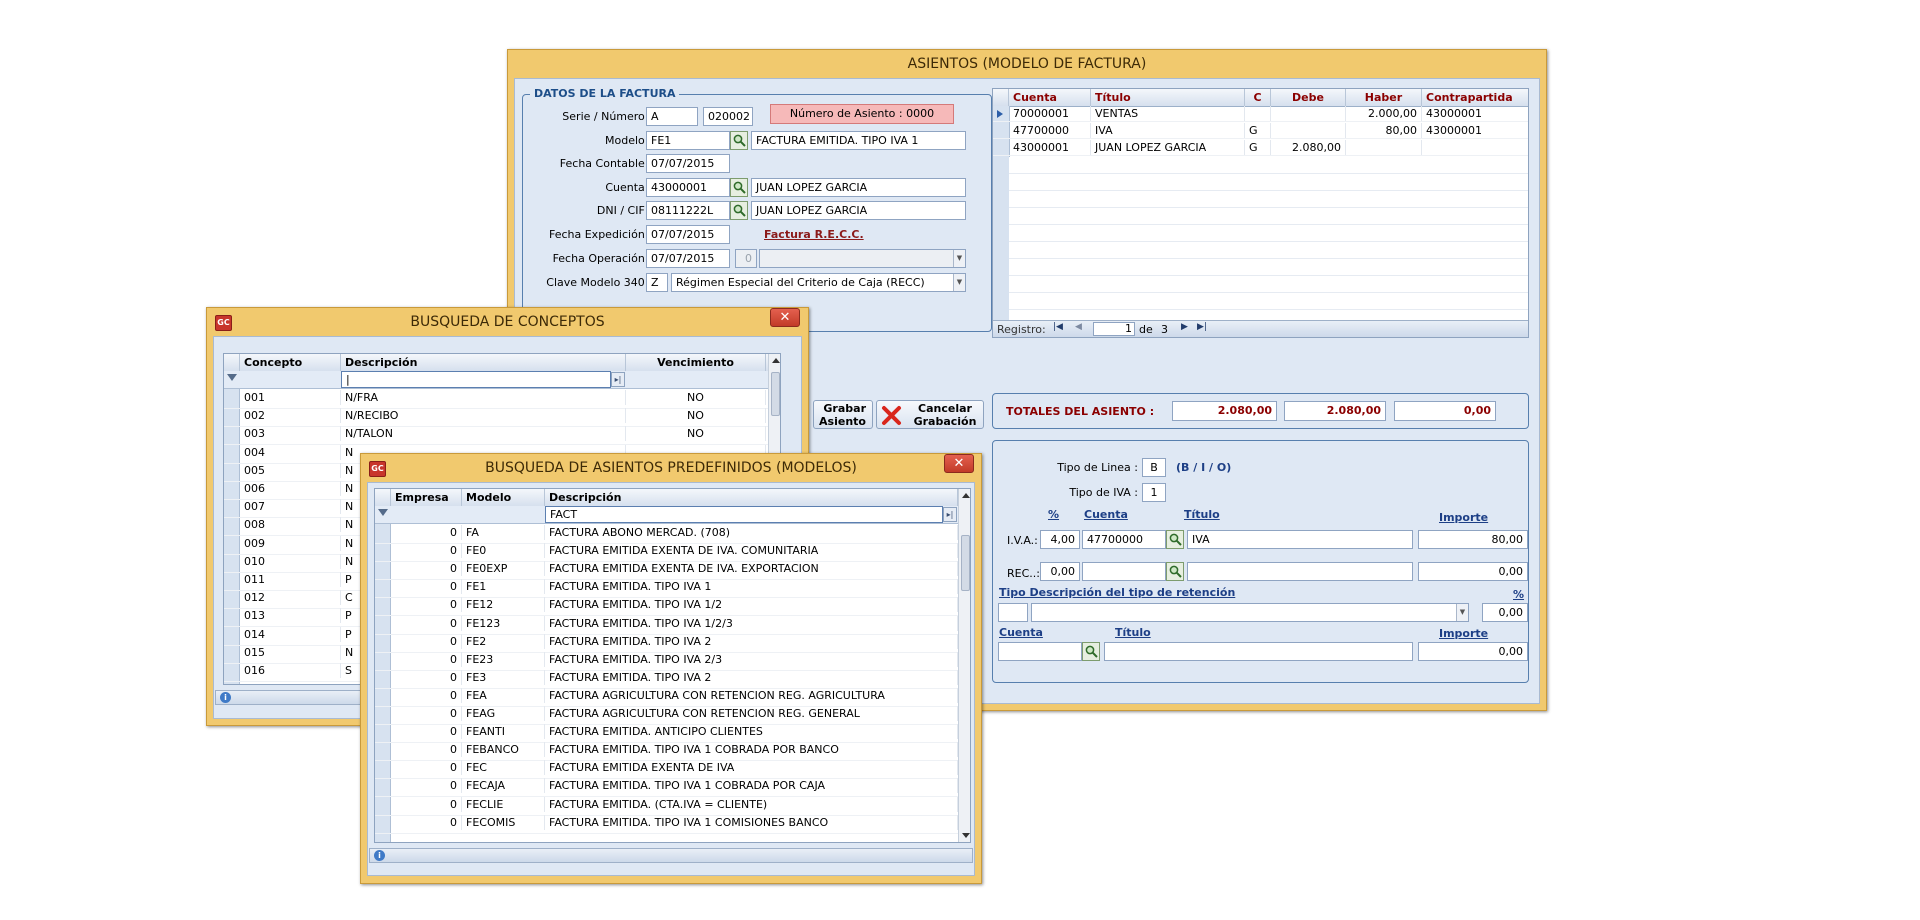 The image size is (1920, 920). I want to click on ret-importe-input: 0,00, so click(1473, 651).